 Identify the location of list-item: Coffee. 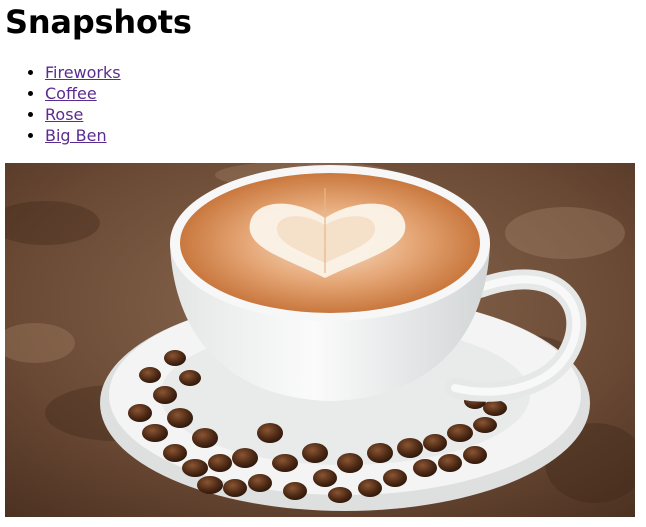
(83, 93).